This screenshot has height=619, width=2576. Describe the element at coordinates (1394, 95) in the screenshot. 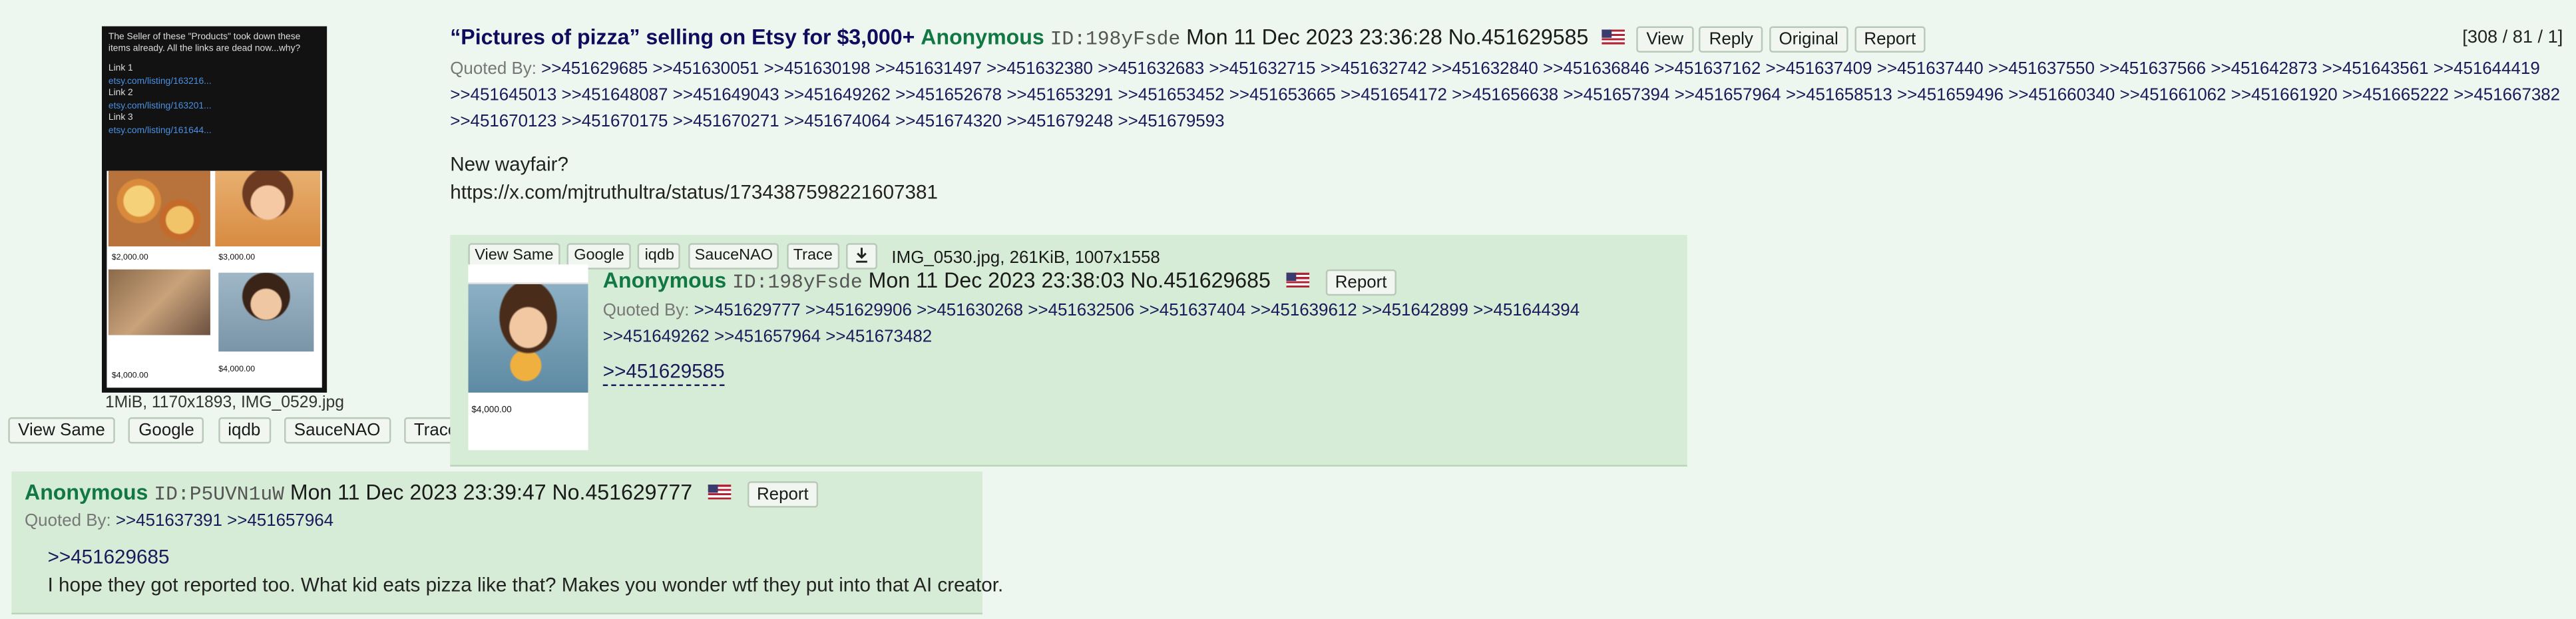

I see `quote-backlink: >>451654172` at that location.